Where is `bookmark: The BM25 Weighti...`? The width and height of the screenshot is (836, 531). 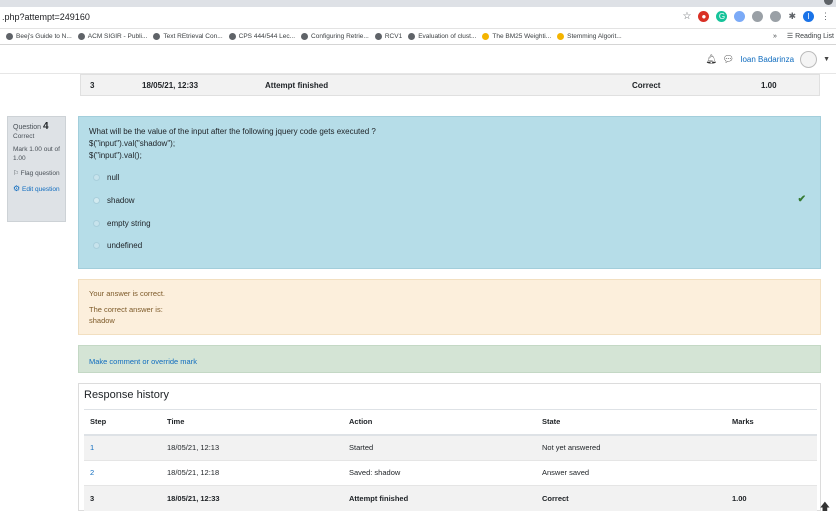
bookmark: The BM25 Weighti... is located at coordinates (516, 36).